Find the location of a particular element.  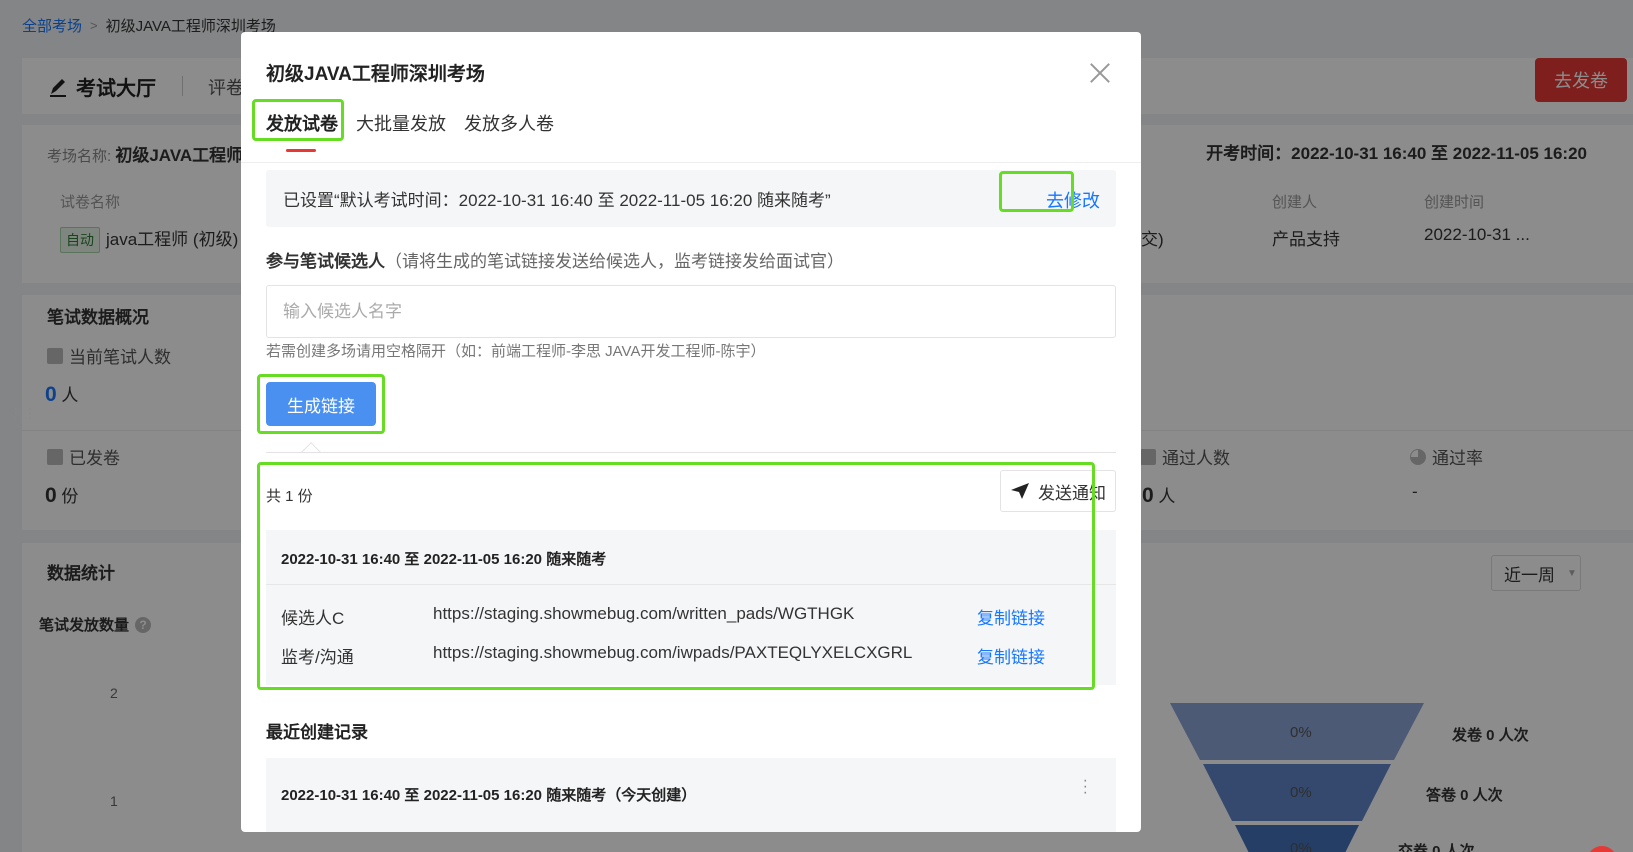

generate-link-button: 生成链接 is located at coordinates (321, 404).